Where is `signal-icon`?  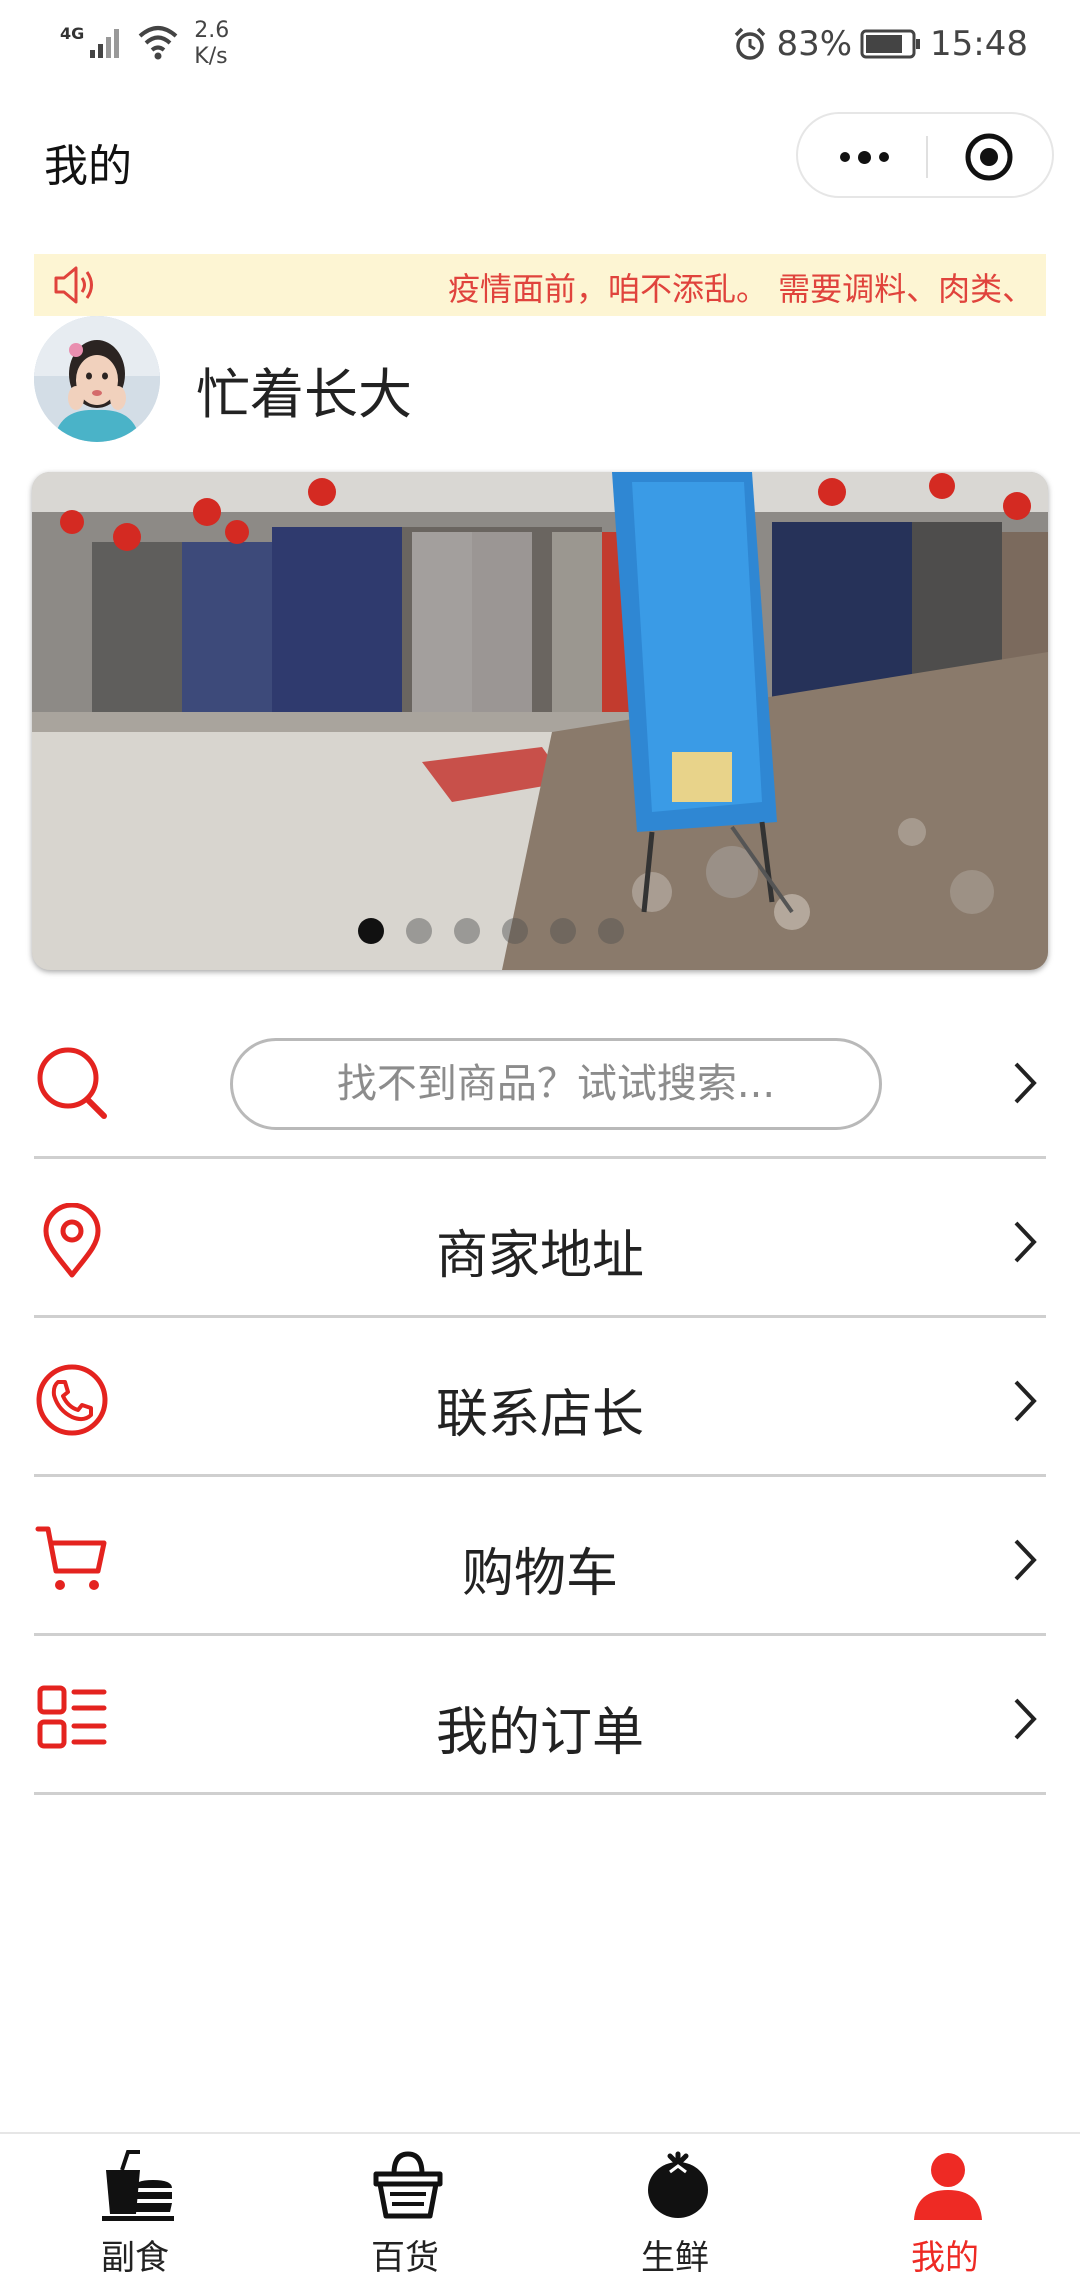
signal-icon is located at coordinates (105, 43).